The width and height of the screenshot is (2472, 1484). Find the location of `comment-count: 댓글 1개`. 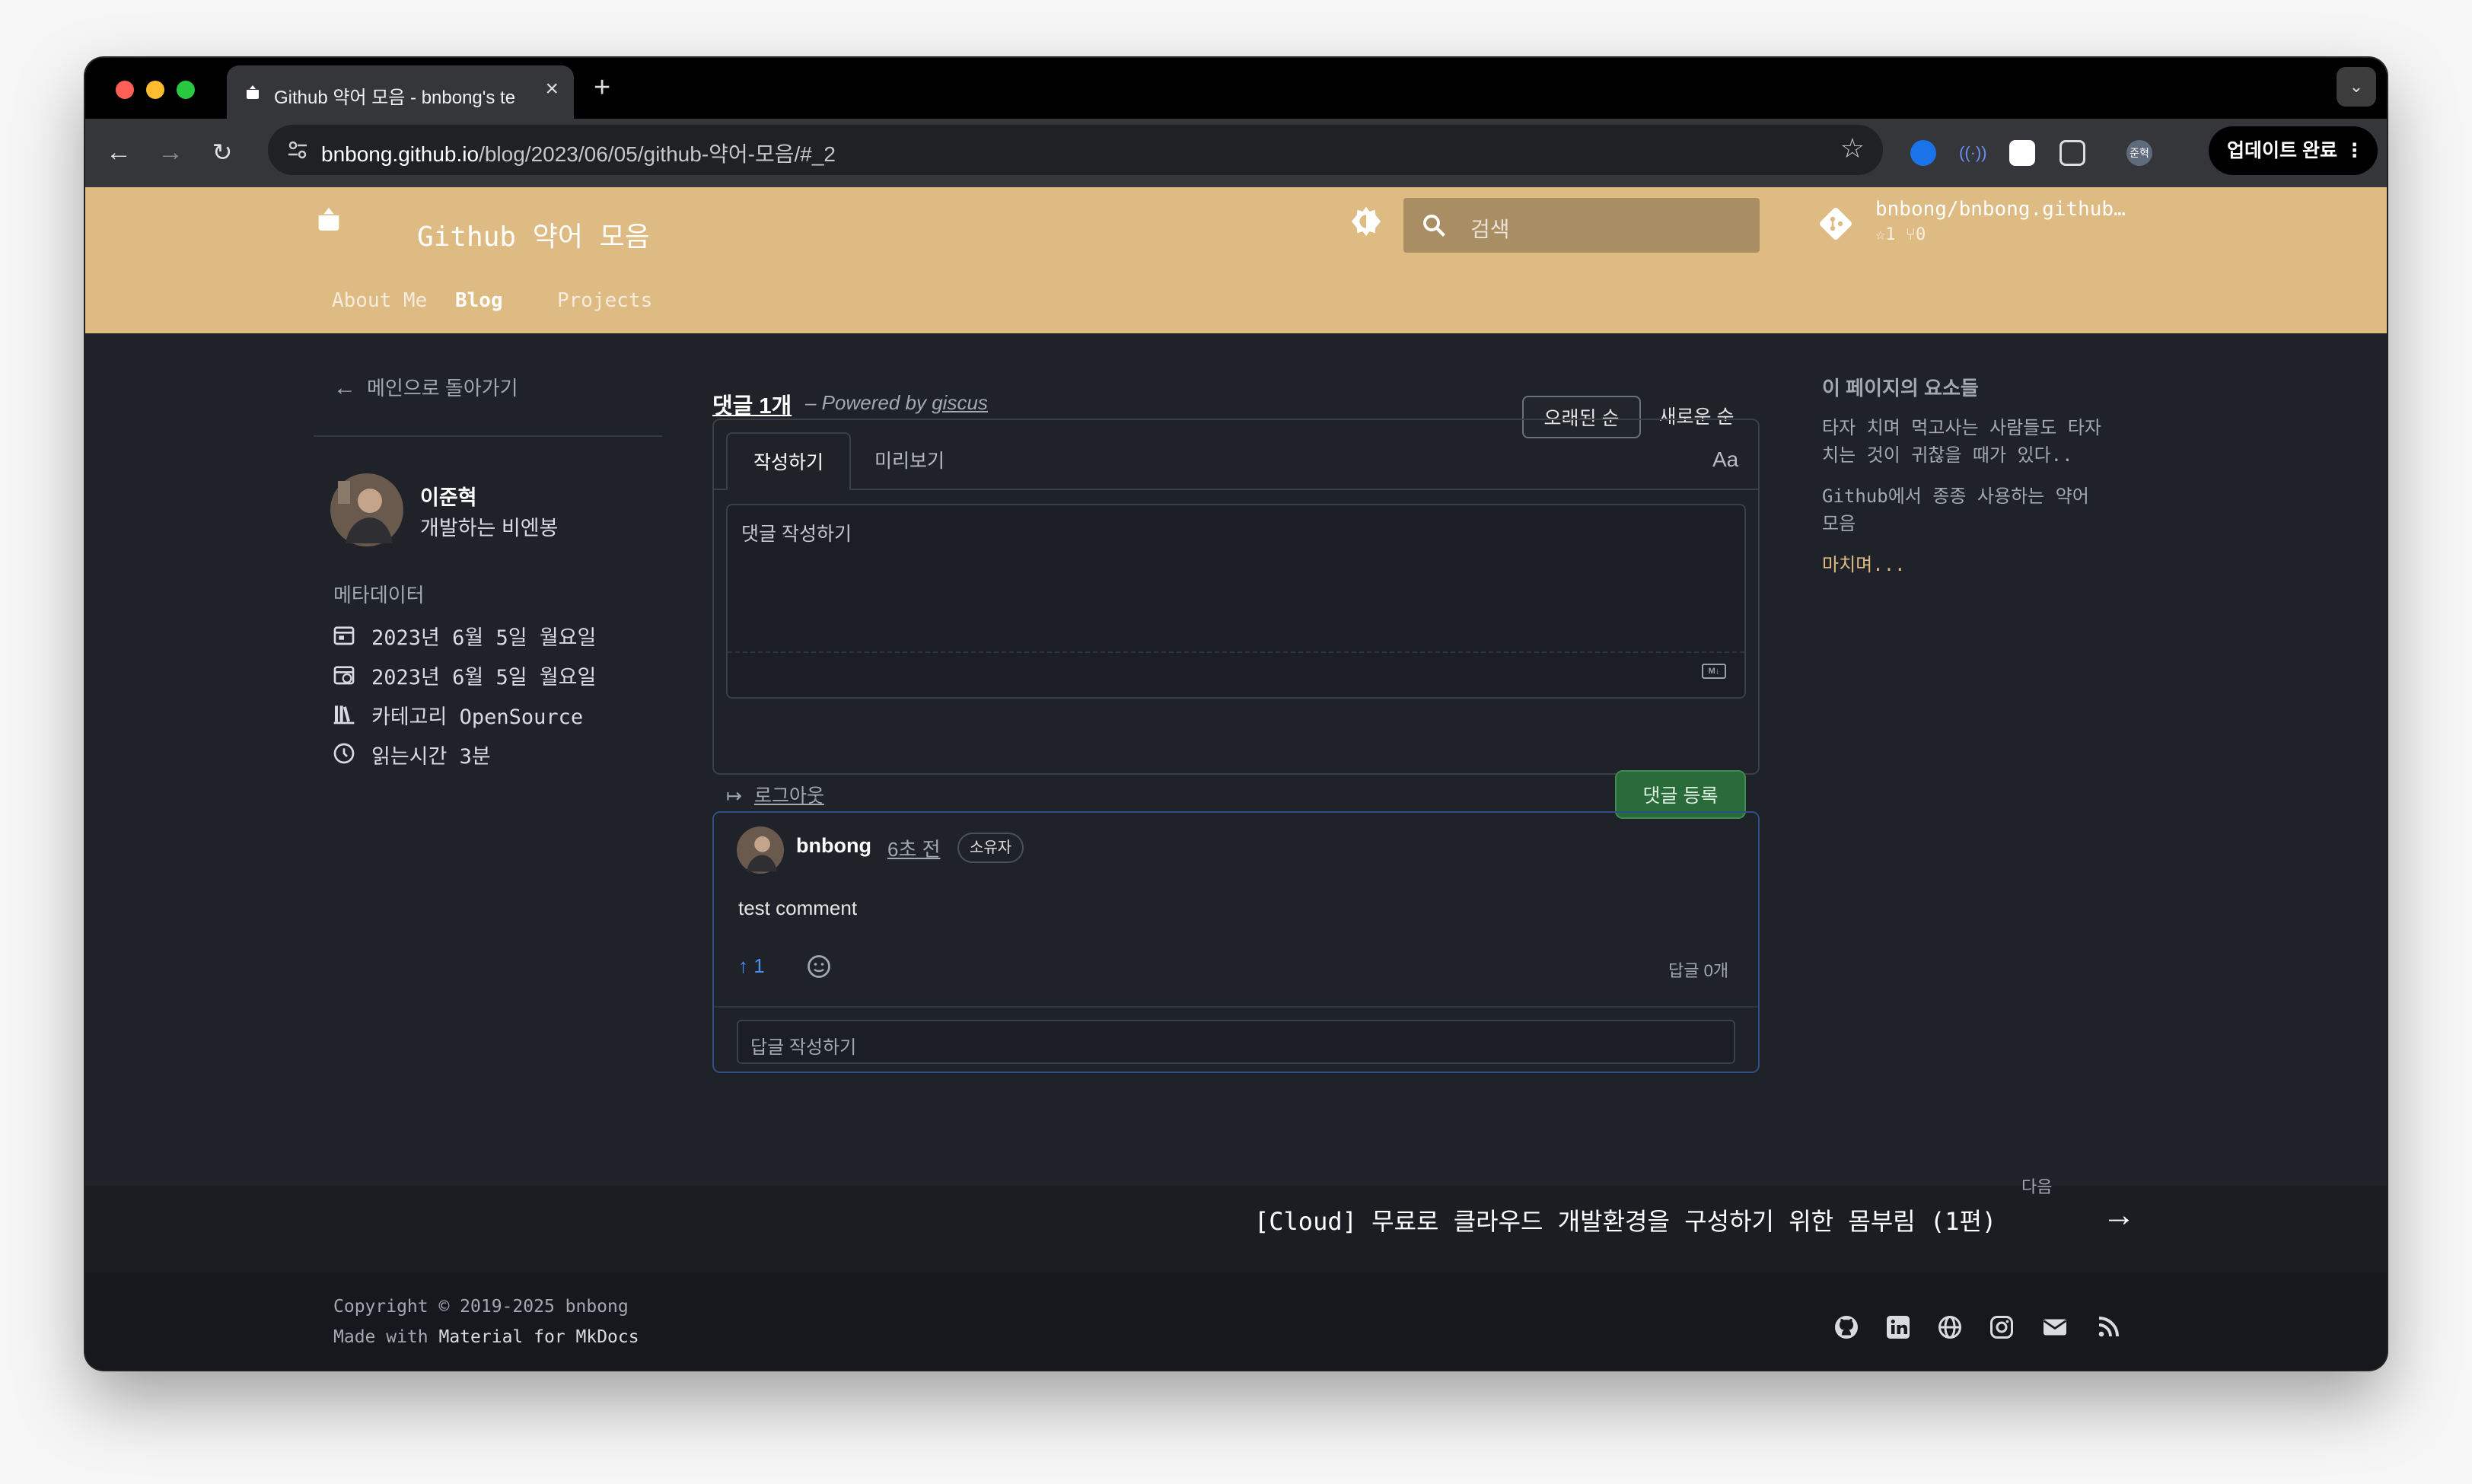

comment-count: 댓글 1개 is located at coordinates (752, 404).